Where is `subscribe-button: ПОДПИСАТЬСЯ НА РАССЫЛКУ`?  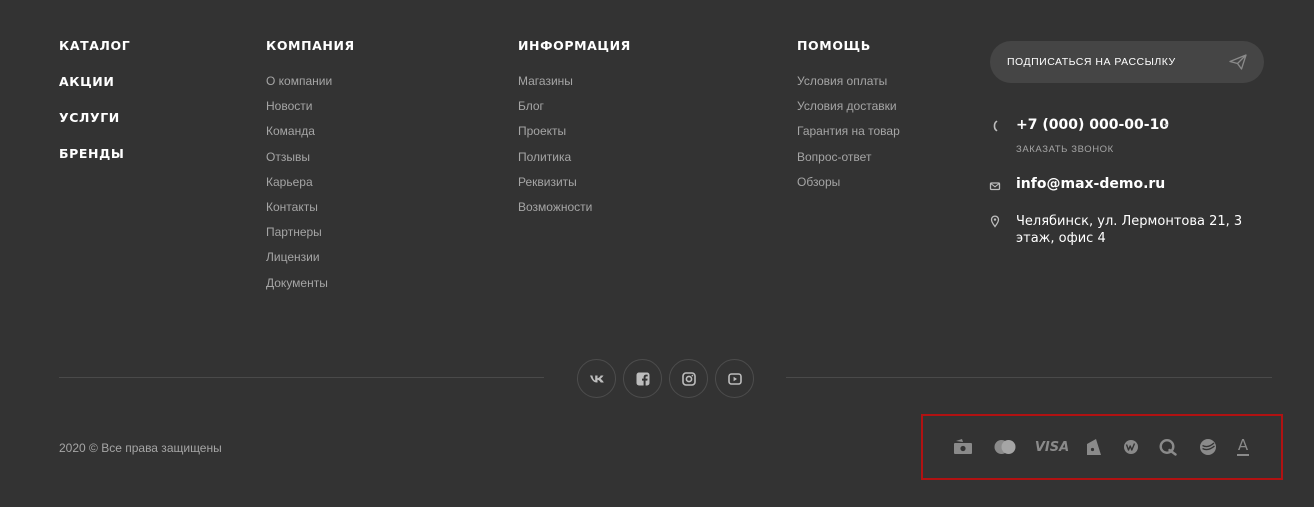 subscribe-button: ПОДПИСАТЬСЯ НА РАССЫЛКУ is located at coordinates (1127, 62).